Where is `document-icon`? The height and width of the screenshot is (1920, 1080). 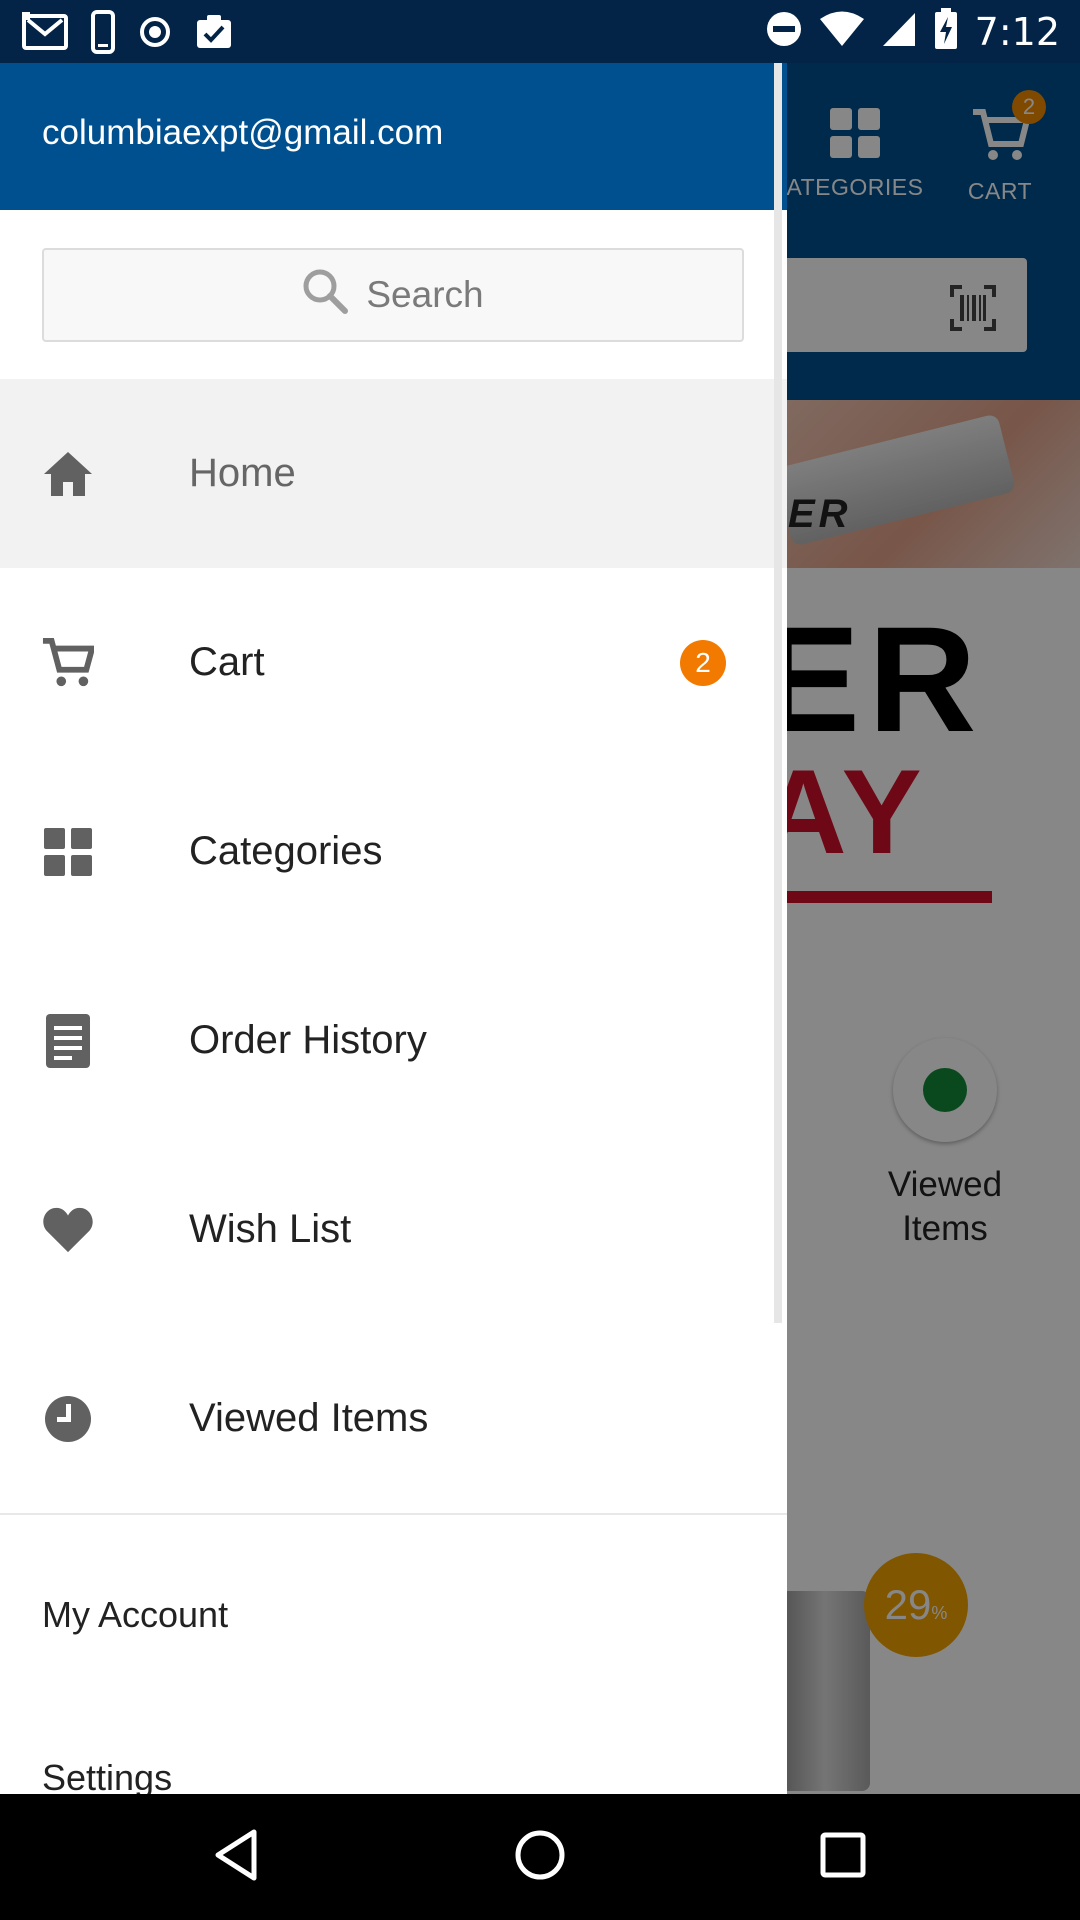
document-icon is located at coordinates (68, 1040).